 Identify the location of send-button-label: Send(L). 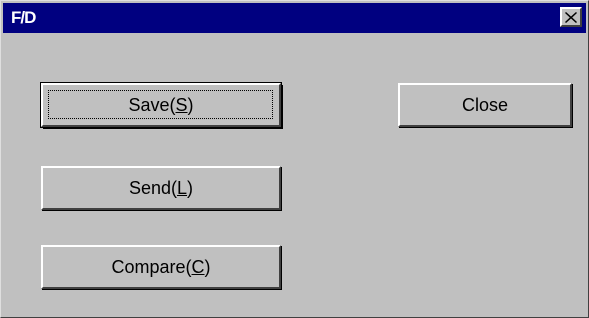
(161, 187).